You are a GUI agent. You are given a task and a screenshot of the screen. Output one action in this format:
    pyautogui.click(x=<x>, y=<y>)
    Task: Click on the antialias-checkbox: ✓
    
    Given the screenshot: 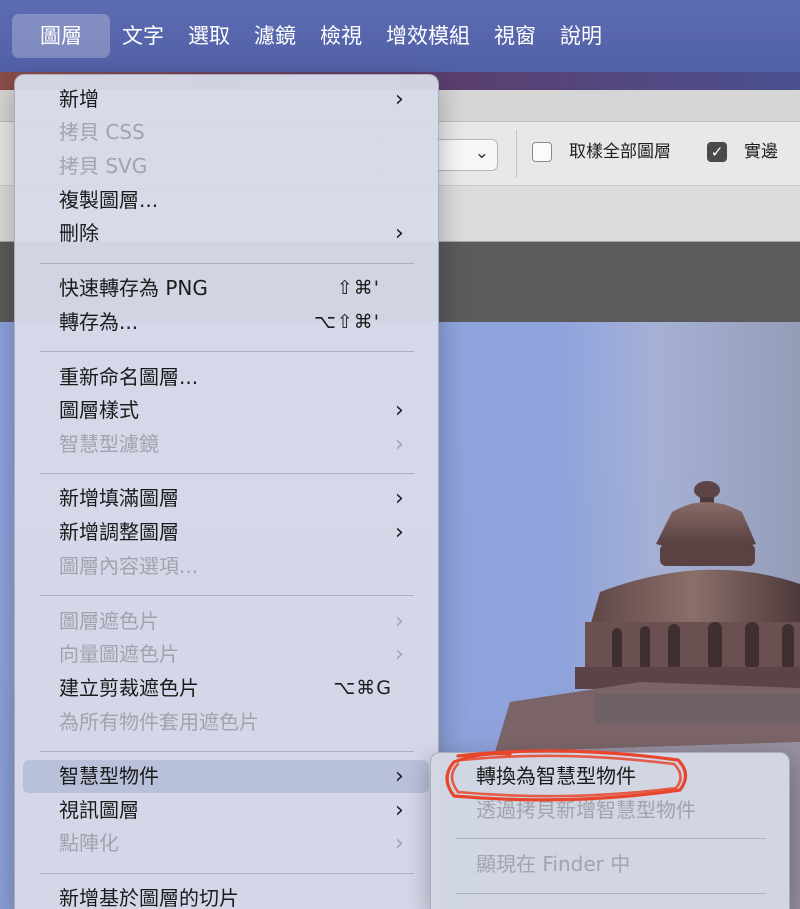 What is the action you would take?
    pyautogui.click(x=717, y=152)
    